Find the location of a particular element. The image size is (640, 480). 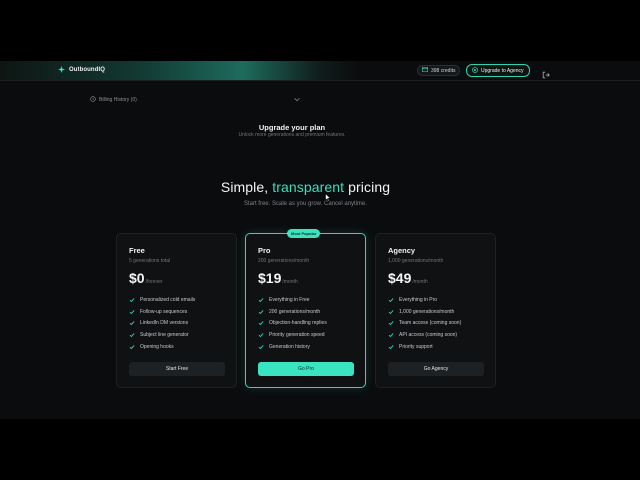

feature-label: Follow-up sequences is located at coordinates (164, 311).